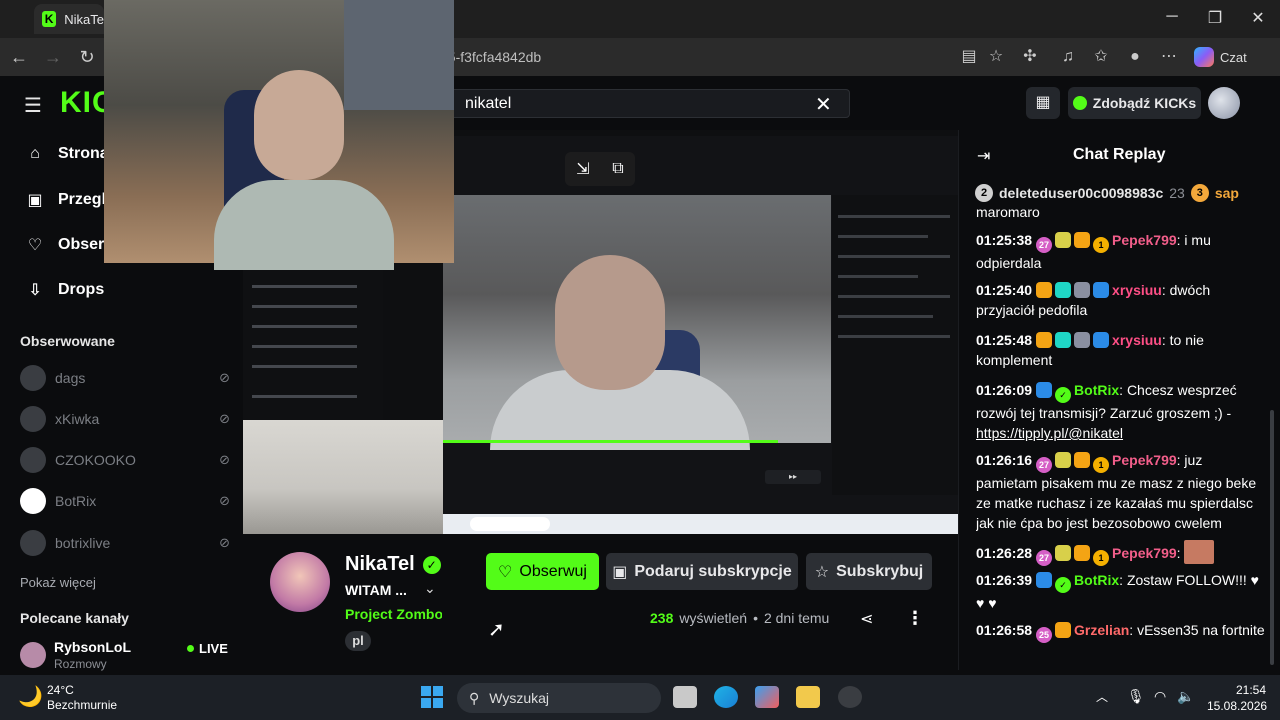 The height and width of the screenshot is (720, 1280). I want to click on clear-search-icon: ✕, so click(823, 104).